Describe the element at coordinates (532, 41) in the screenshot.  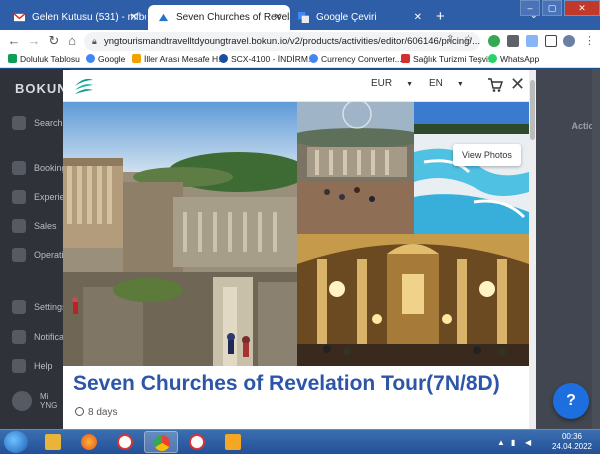
I see `media-icon` at that location.